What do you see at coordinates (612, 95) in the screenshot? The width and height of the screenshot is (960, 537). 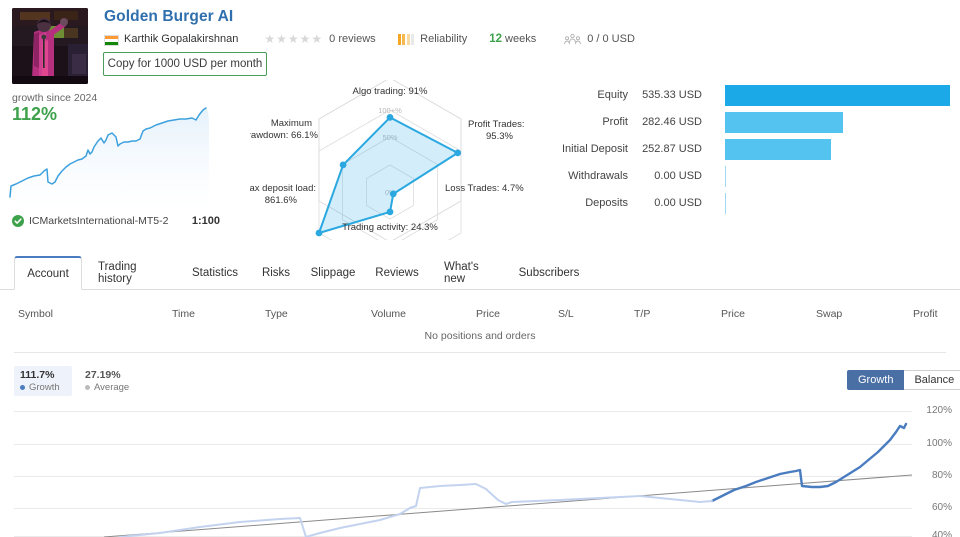 I see `stat-label-equity: Equity` at bounding box center [612, 95].